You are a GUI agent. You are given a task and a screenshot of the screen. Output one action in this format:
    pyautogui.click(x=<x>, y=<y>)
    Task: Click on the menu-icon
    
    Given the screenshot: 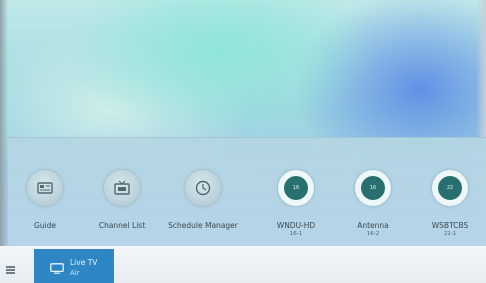 What is the action you would take?
    pyautogui.click(x=10, y=270)
    